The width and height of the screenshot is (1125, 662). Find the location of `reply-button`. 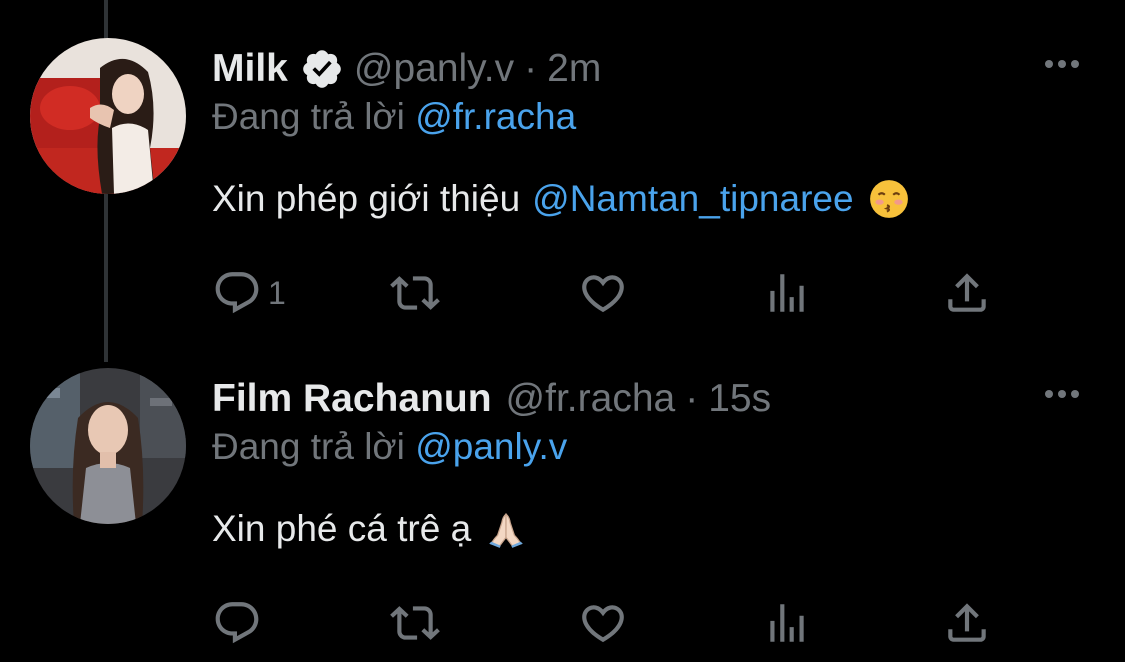

reply-button is located at coordinates (240, 623).